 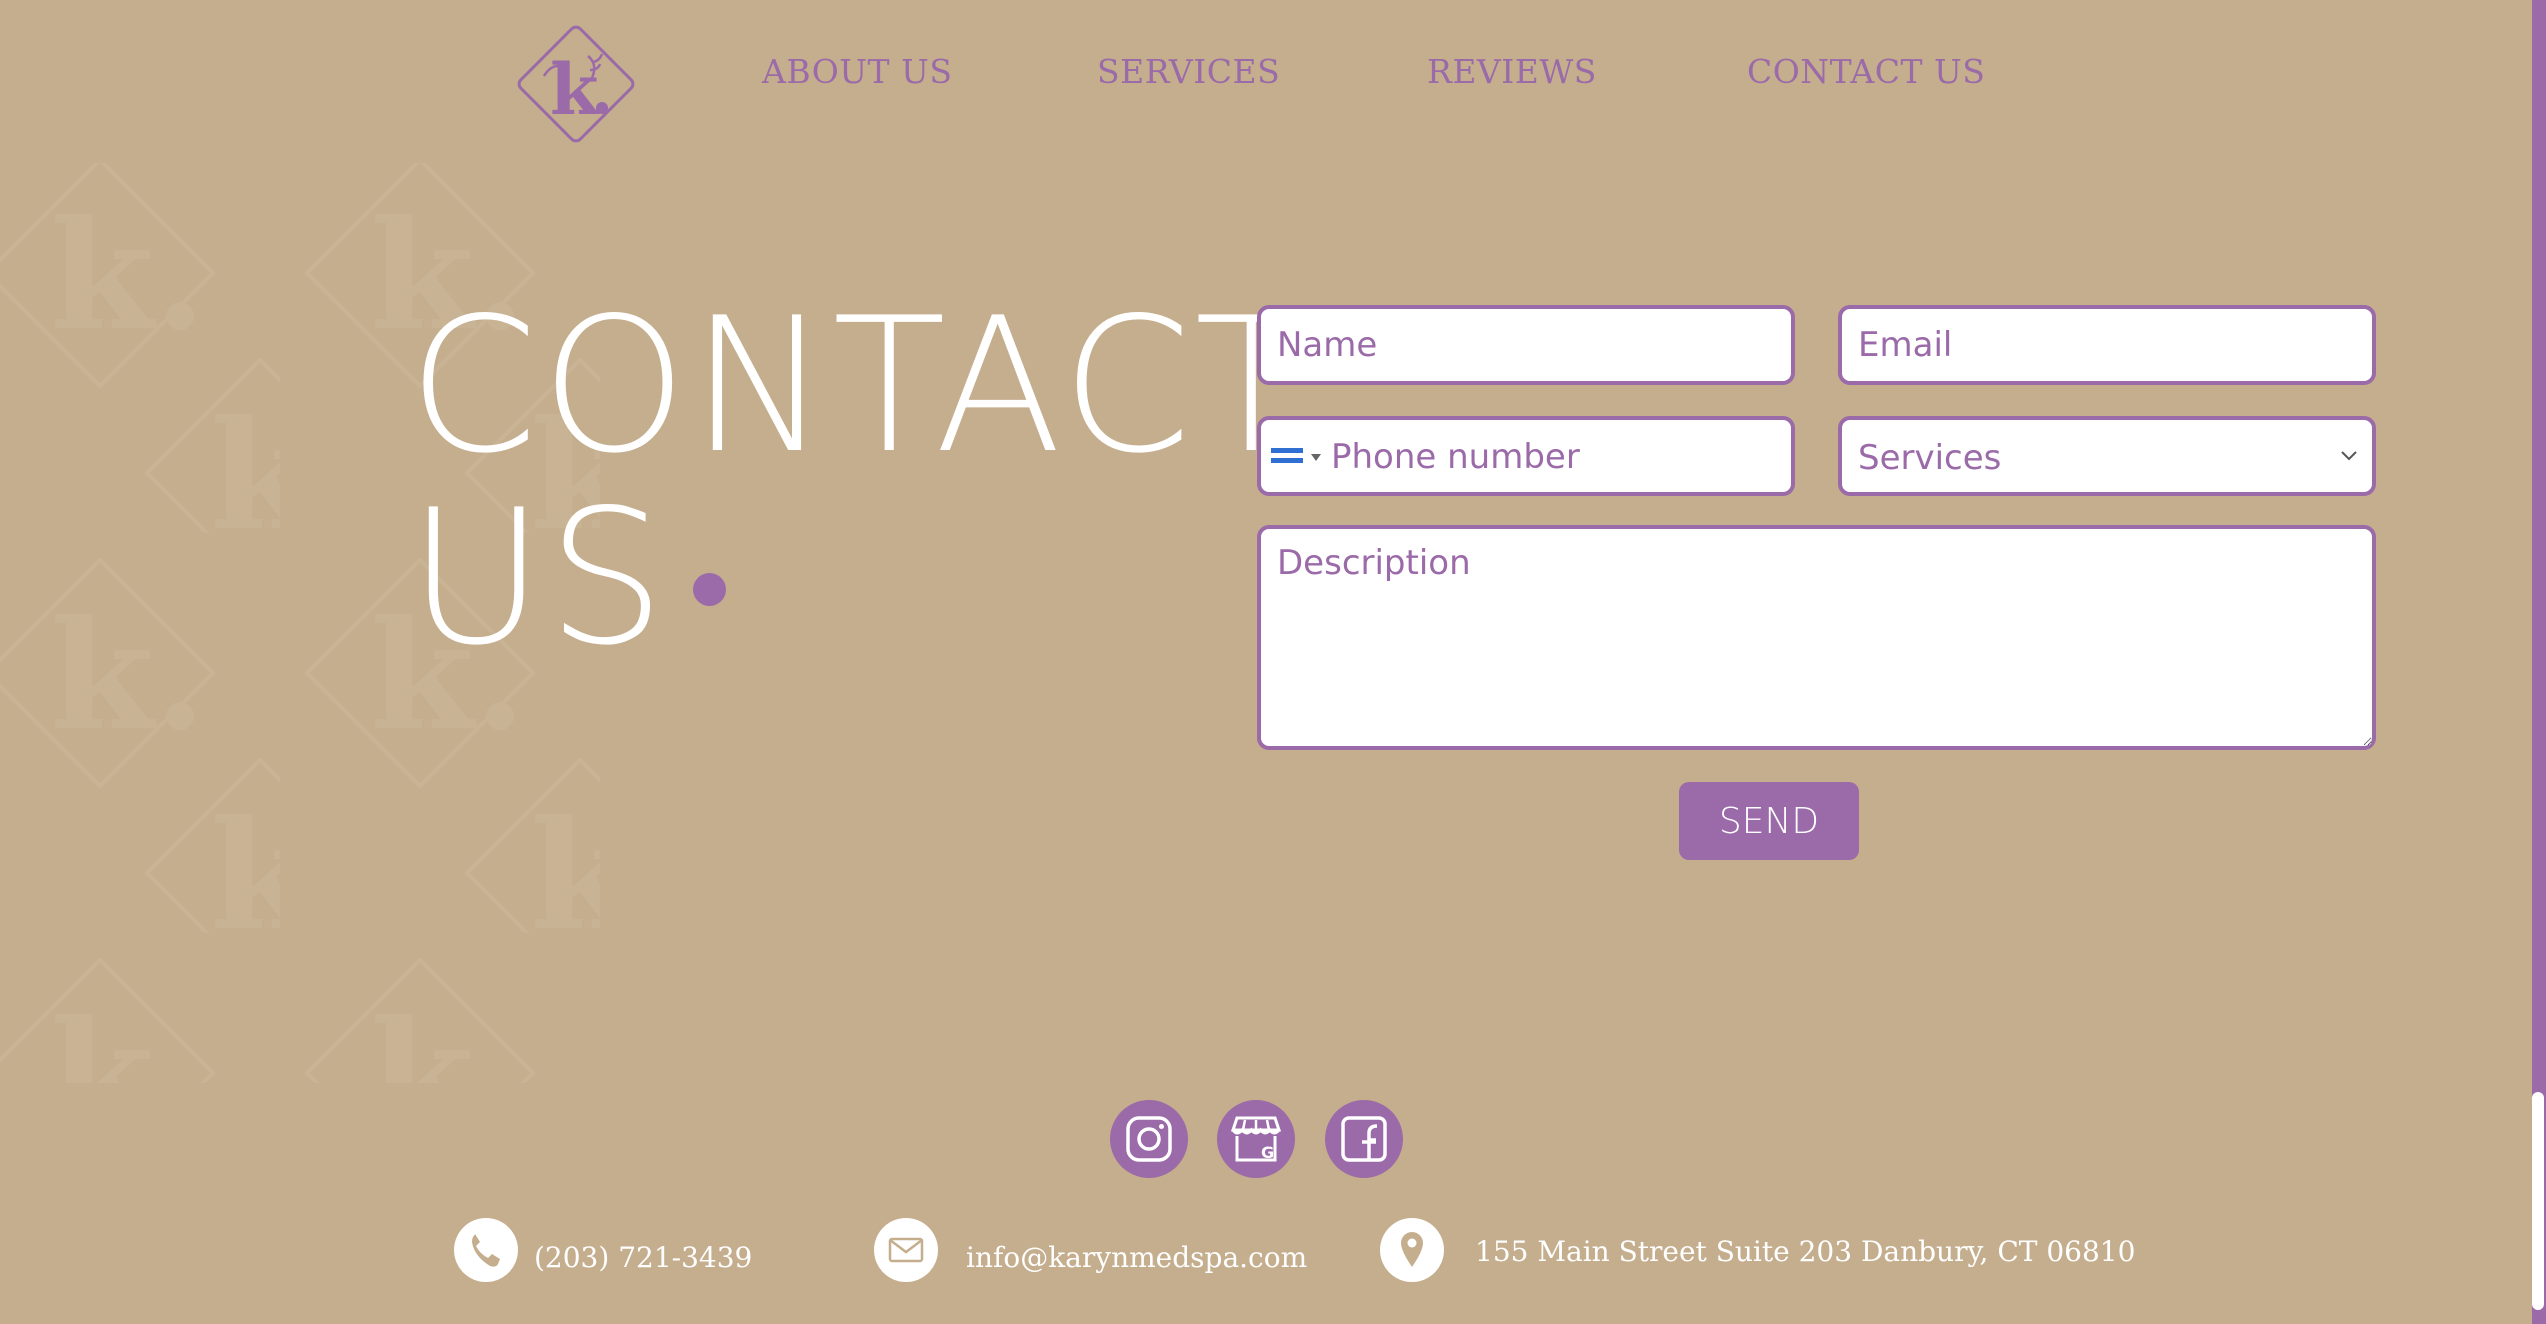 I want to click on facebook-icon, so click(x=1364, y=1139).